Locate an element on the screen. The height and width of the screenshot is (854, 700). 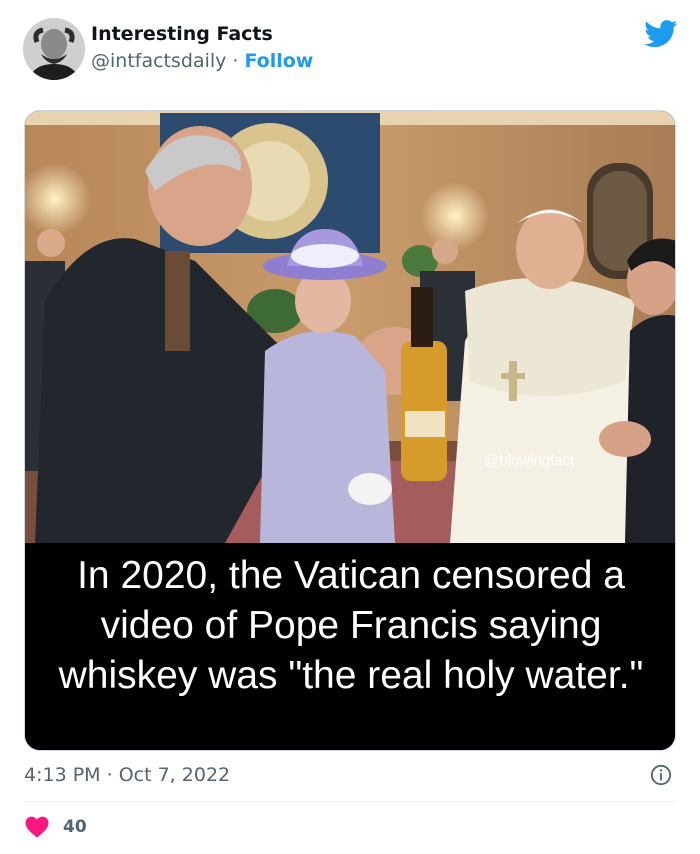
author-name: Interesting Facts is located at coordinates (182, 34).